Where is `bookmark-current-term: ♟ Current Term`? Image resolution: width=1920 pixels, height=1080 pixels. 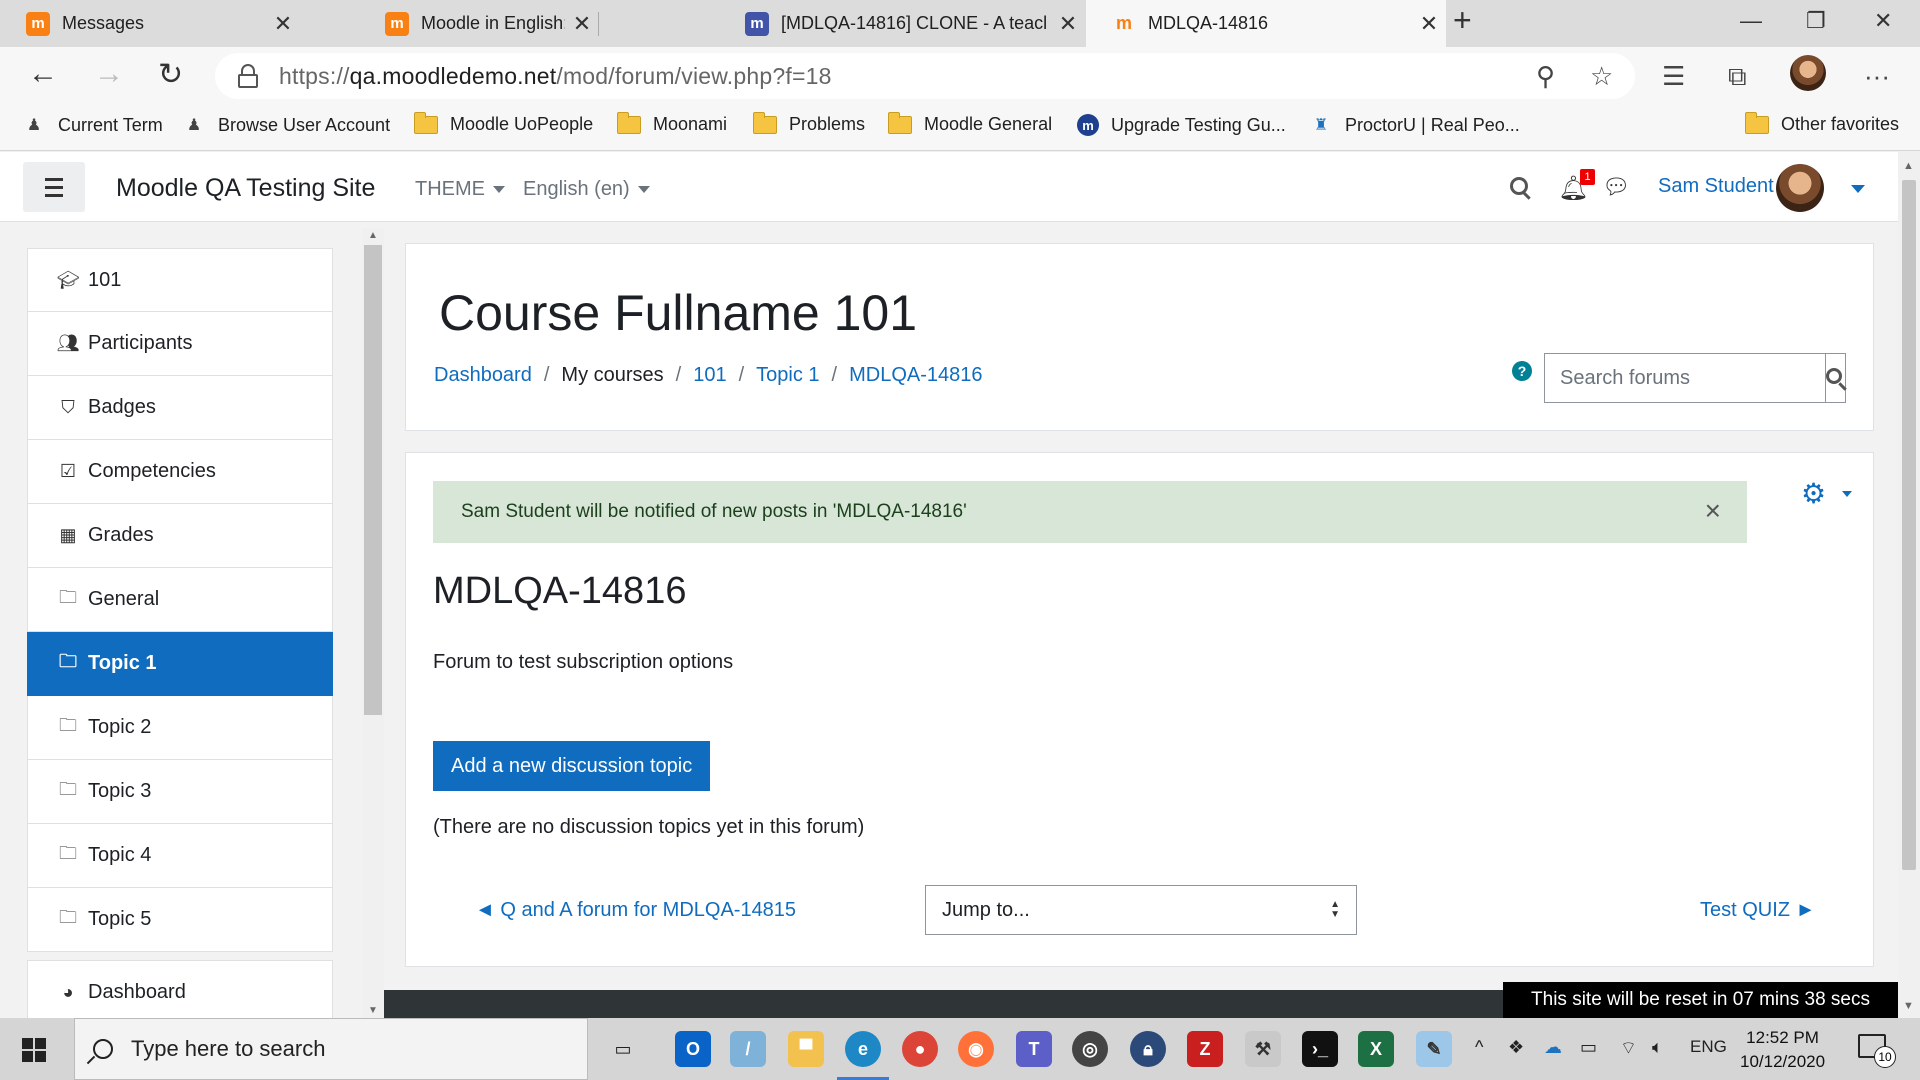 bookmark-current-term: ♟ Current Term is located at coordinates (92, 125).